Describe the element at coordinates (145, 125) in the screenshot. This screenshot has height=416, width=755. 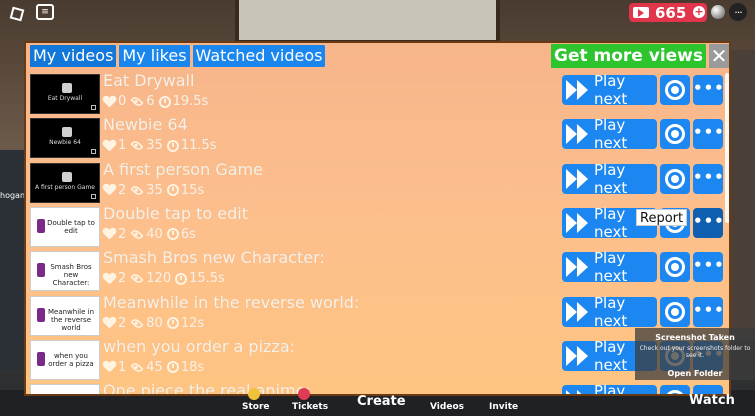
I see `video-title: Newbie 64` at that location.